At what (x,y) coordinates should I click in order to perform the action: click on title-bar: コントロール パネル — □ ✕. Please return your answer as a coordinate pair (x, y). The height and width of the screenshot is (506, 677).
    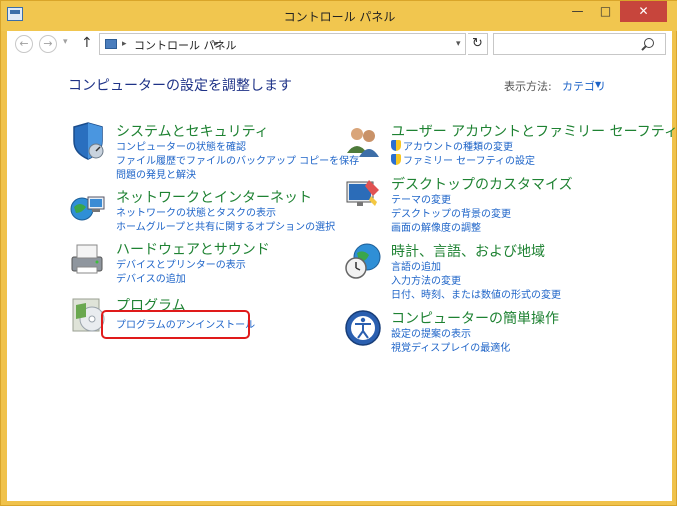
    Looking at the image, I should click on (339, 16).